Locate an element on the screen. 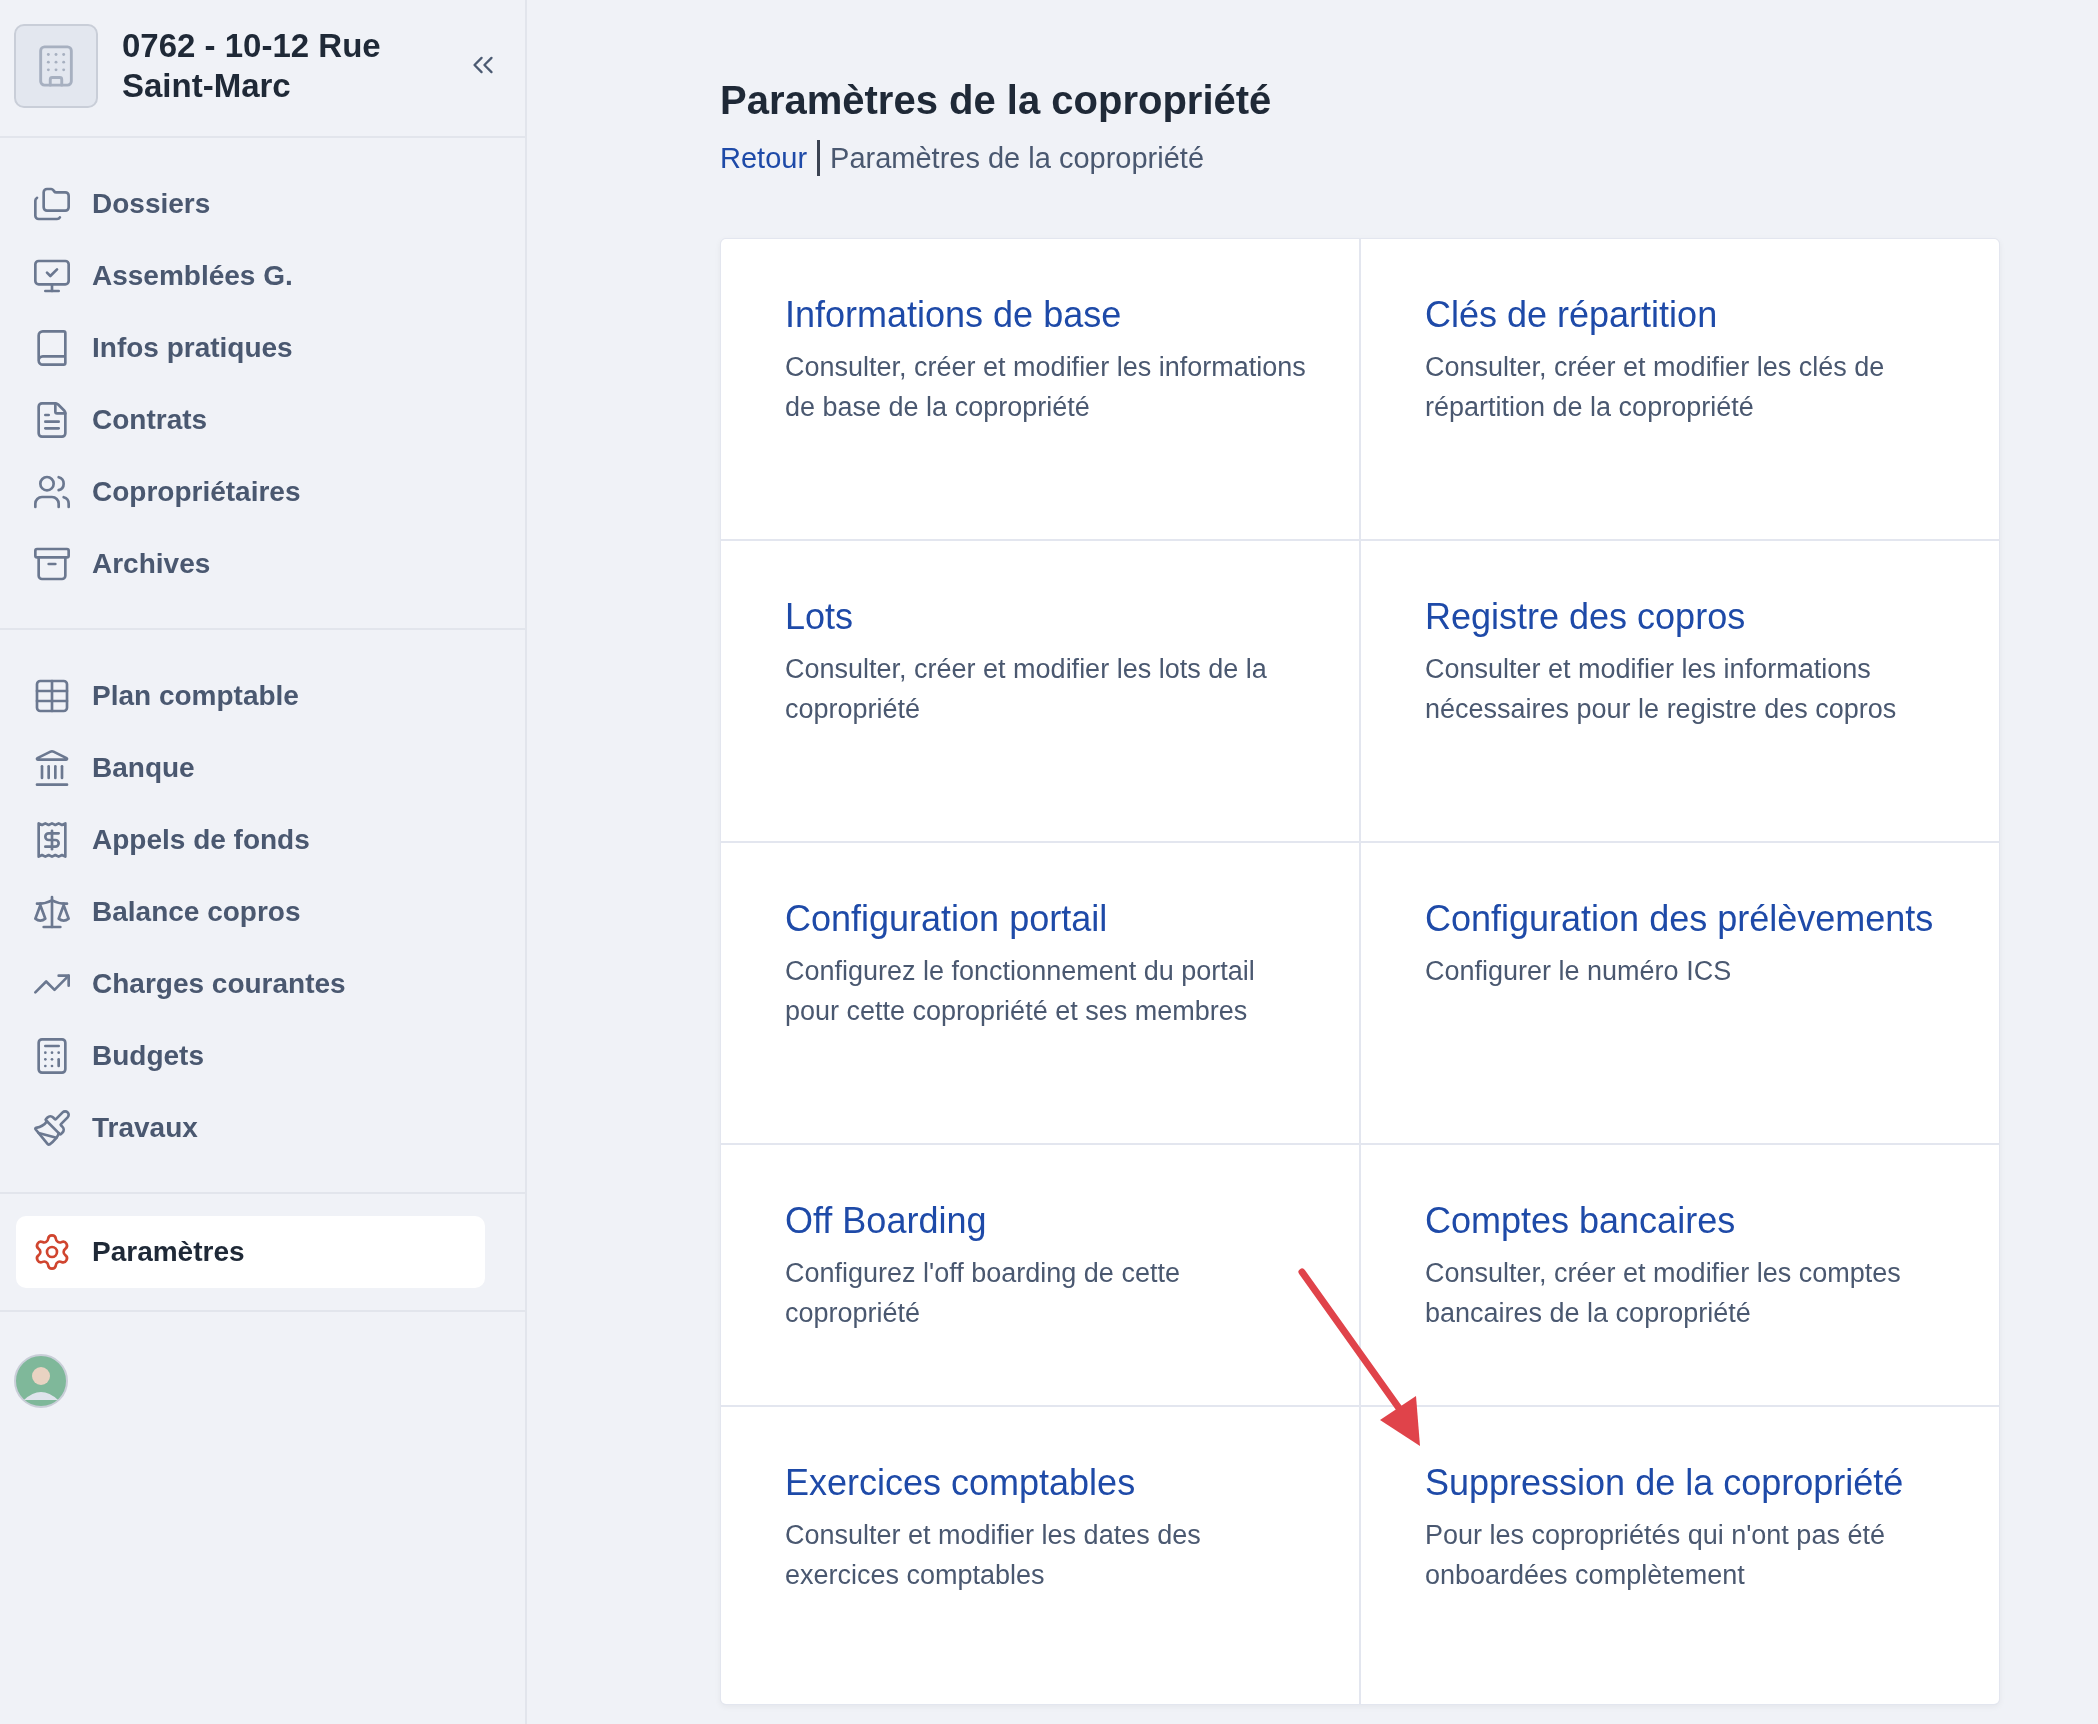 Image resolution: width=2098 pixels, height=1724 pixels. nav-item: Balance copros is located at coordinates (250, 912).